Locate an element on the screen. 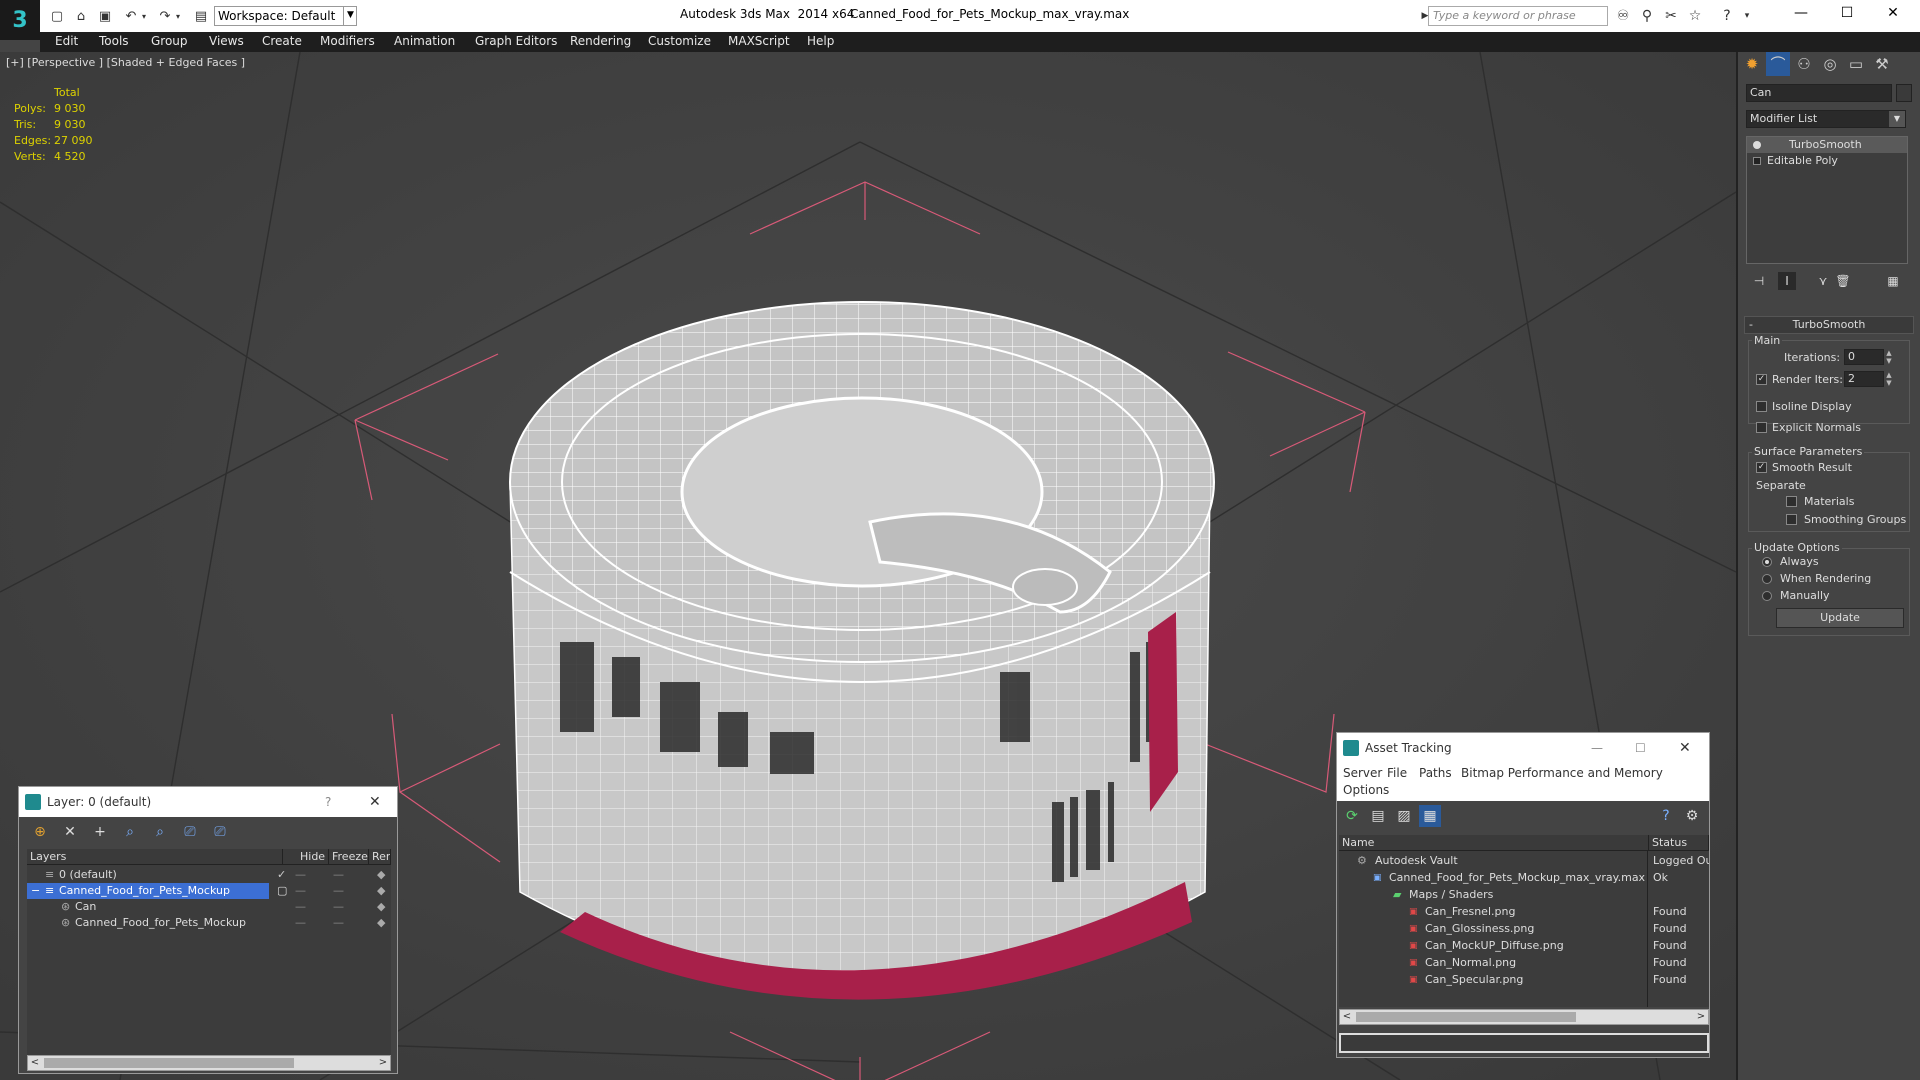 This screenshot has height=1080, width=1920. asset-row: ▣ Can_Fresnel.png Found is located at coordinates (1524, 912).